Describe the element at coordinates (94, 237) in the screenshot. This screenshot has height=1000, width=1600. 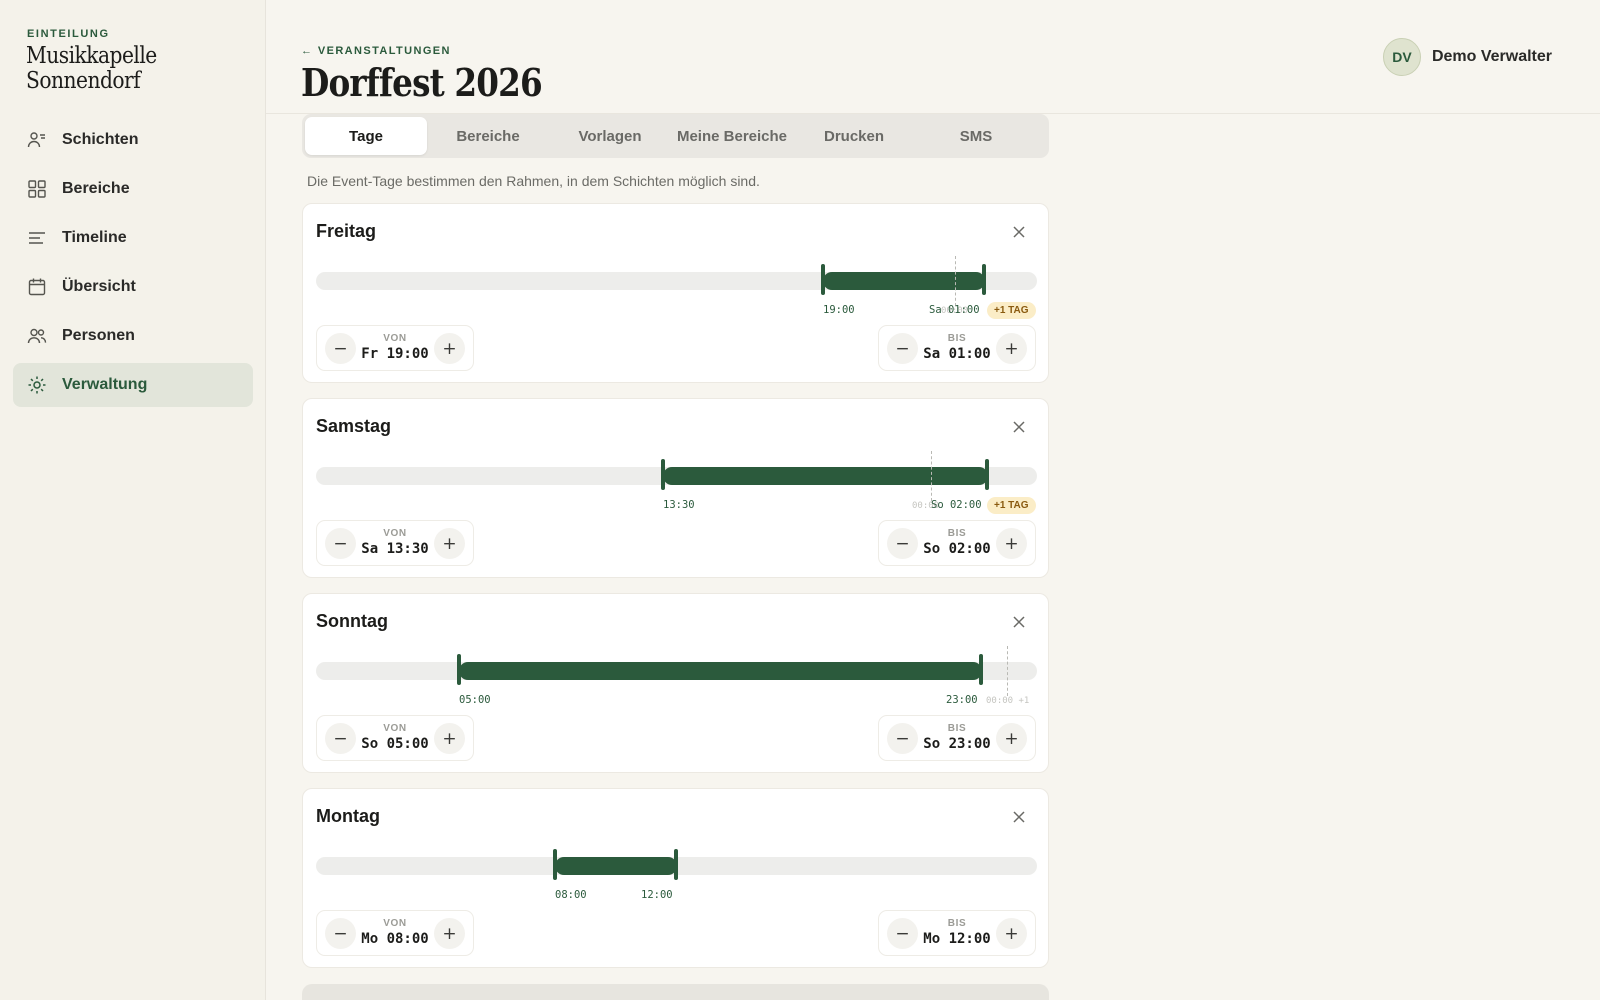
I see `sidebar-item-label: Timeline` at that location.